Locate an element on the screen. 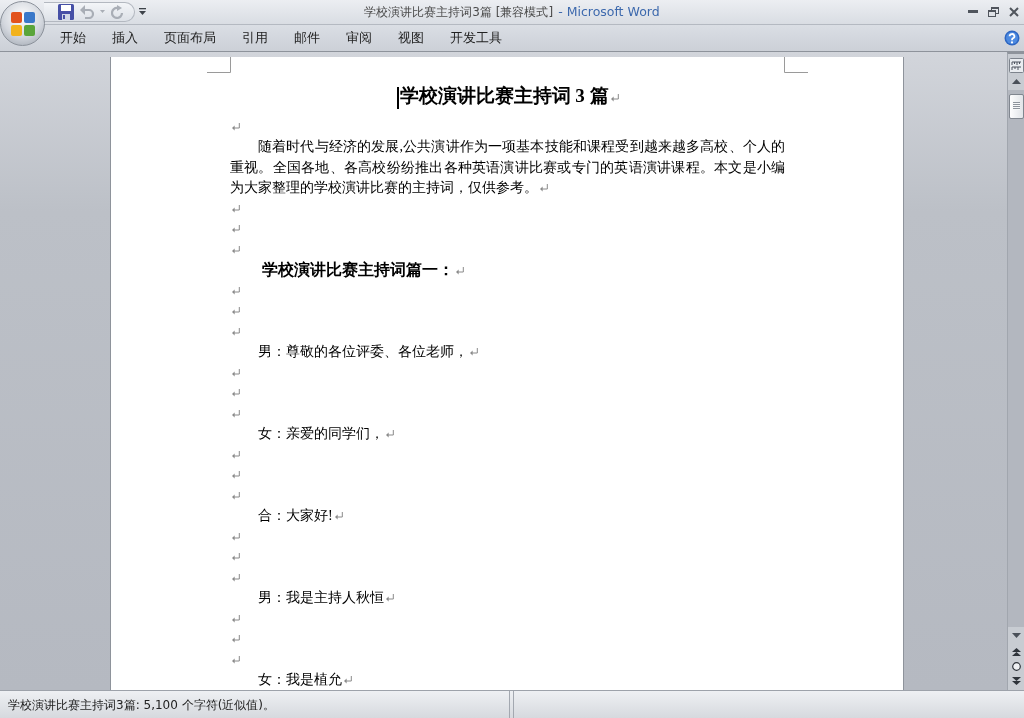 This screenshot has width=1024, height=718. ribbon-tab: 审阅 is located at coordinates (359, 37).